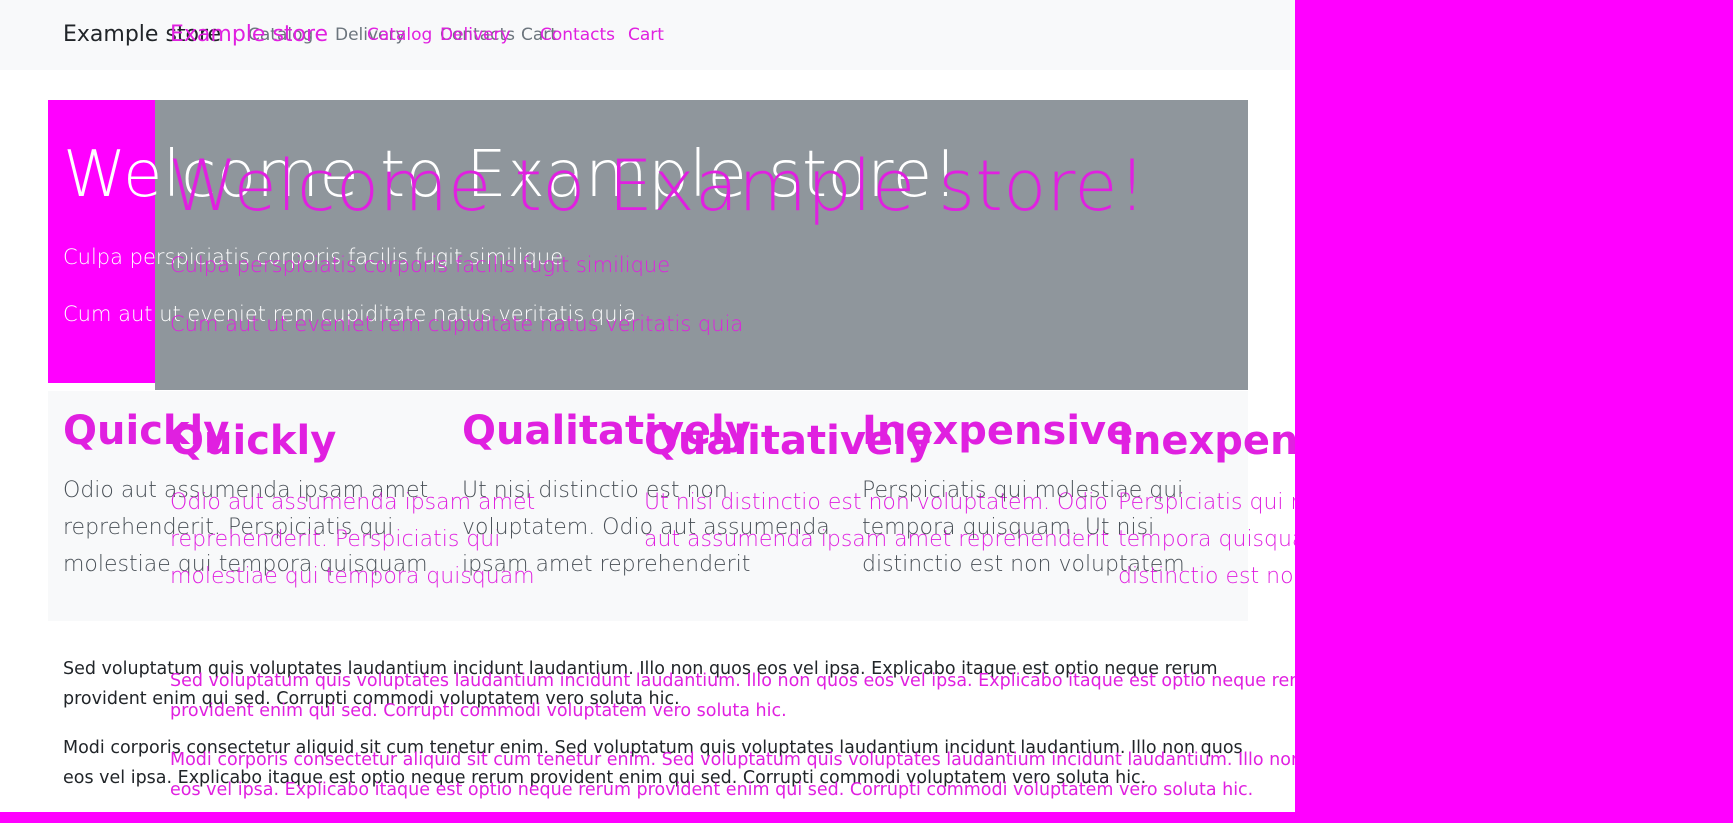  I want to click on feature-title-inexpensive-ghost: Inexpensive, so click(1206, 441).